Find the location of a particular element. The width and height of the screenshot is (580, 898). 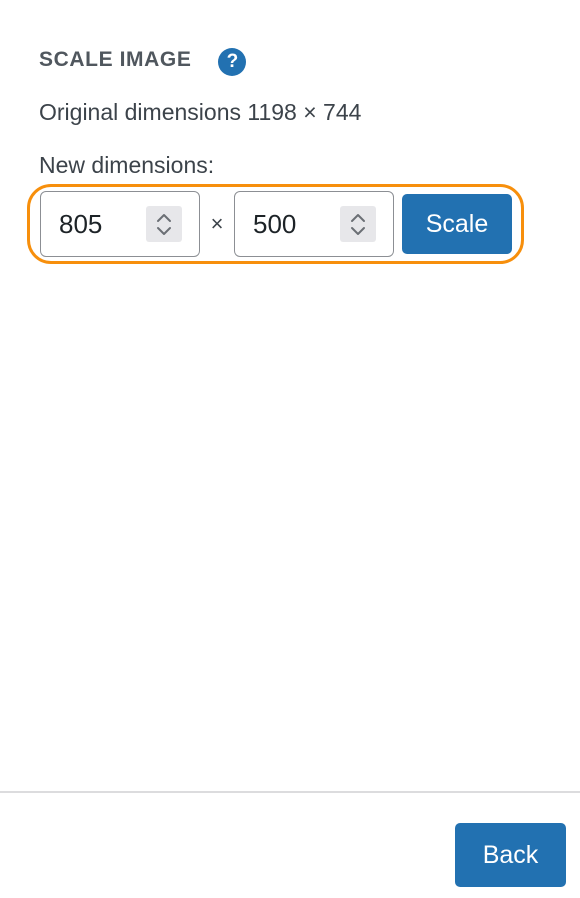

footer-divider is located at coordinates (290, 792).